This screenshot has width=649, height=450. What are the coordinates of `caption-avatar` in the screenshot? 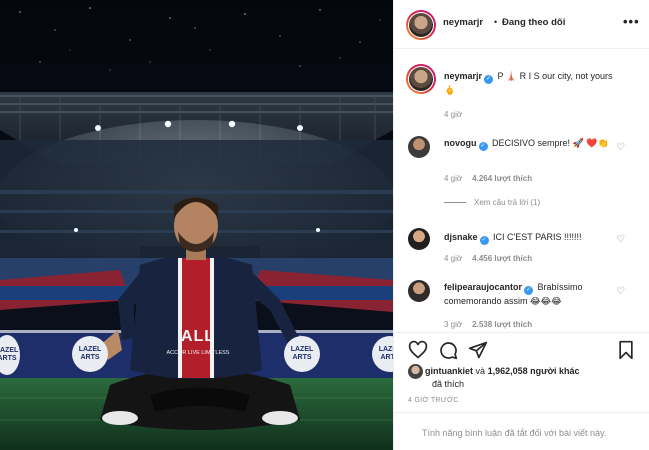 It's located at (421, 79).